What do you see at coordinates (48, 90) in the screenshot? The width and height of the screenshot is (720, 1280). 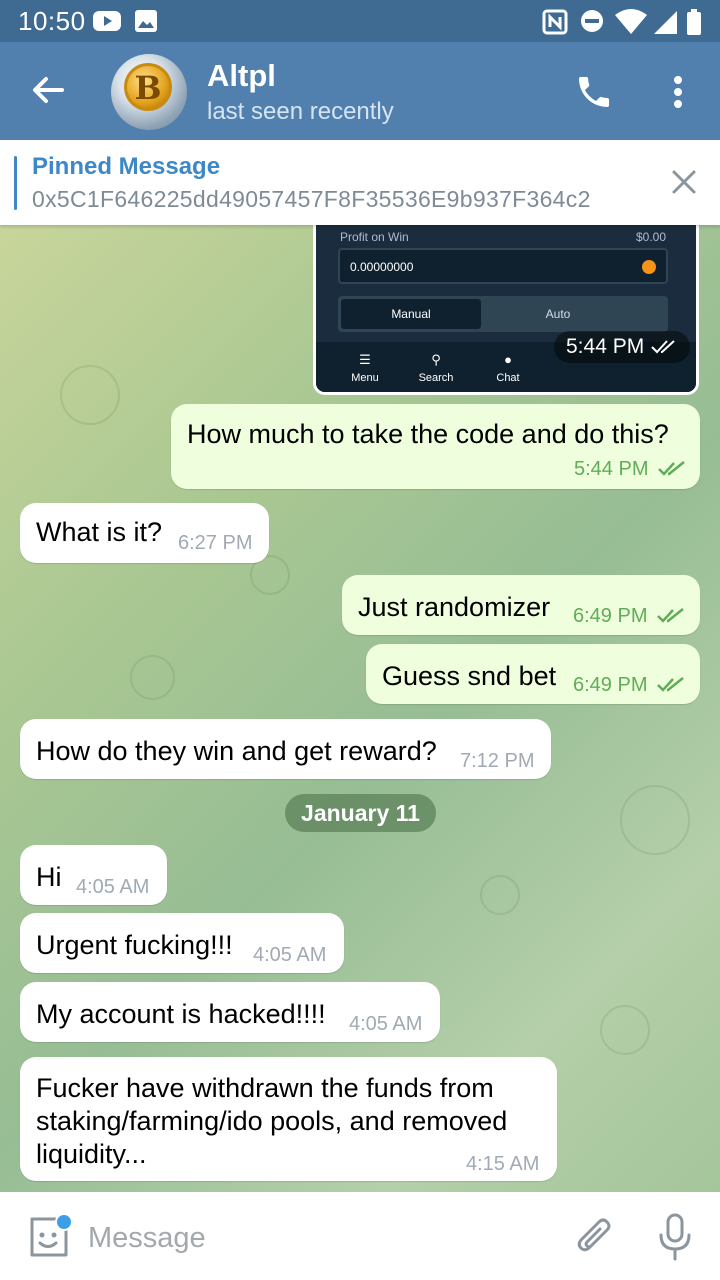 I see `back-arrow-icon` at bounding box center [48, 90].